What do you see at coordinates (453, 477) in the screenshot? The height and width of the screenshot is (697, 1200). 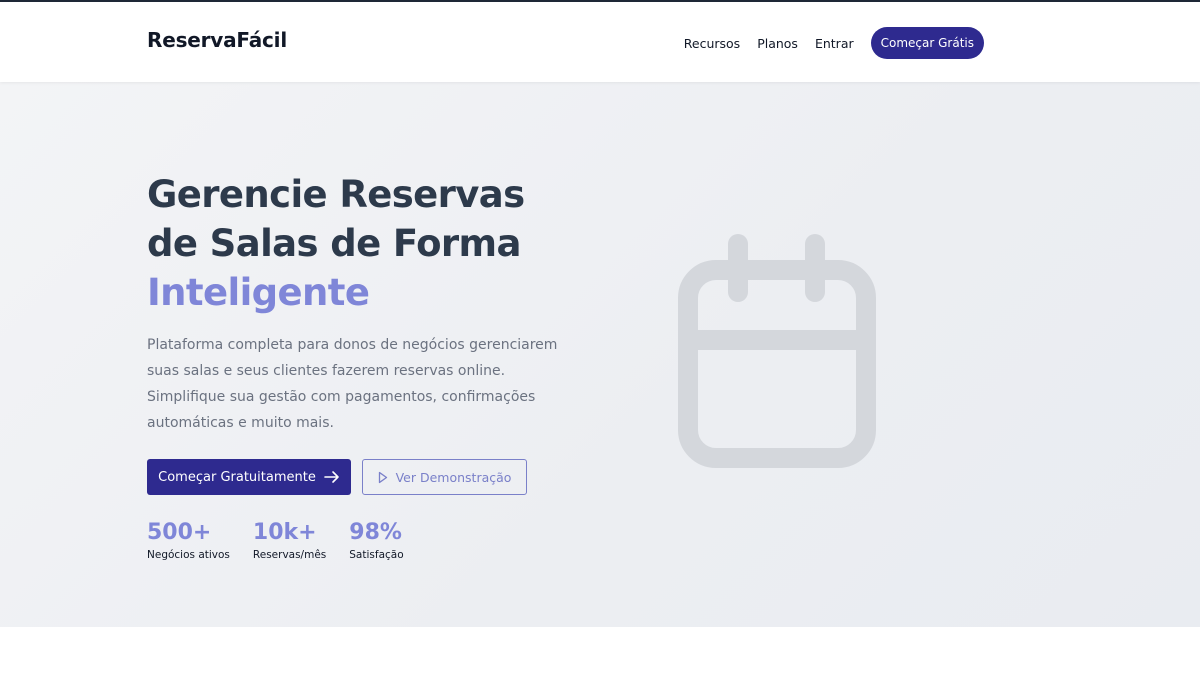 I see `view-demo-label: Ver Demonstração` at bounding box center [453, 477].